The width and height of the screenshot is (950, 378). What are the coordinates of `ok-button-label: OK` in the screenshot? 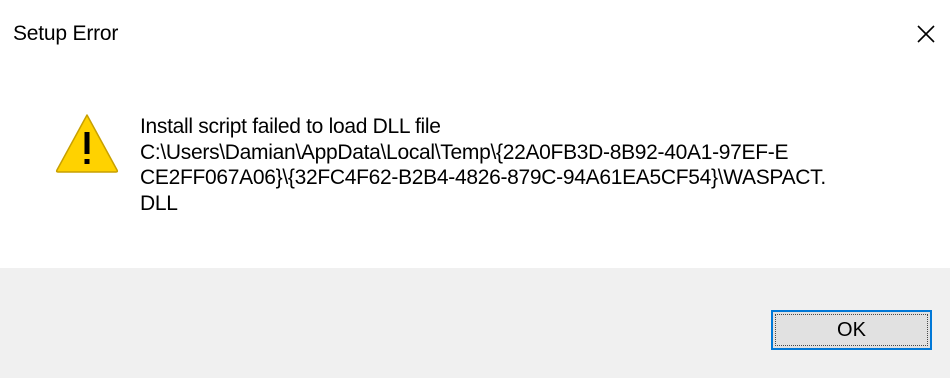 It's located at (851, 329).